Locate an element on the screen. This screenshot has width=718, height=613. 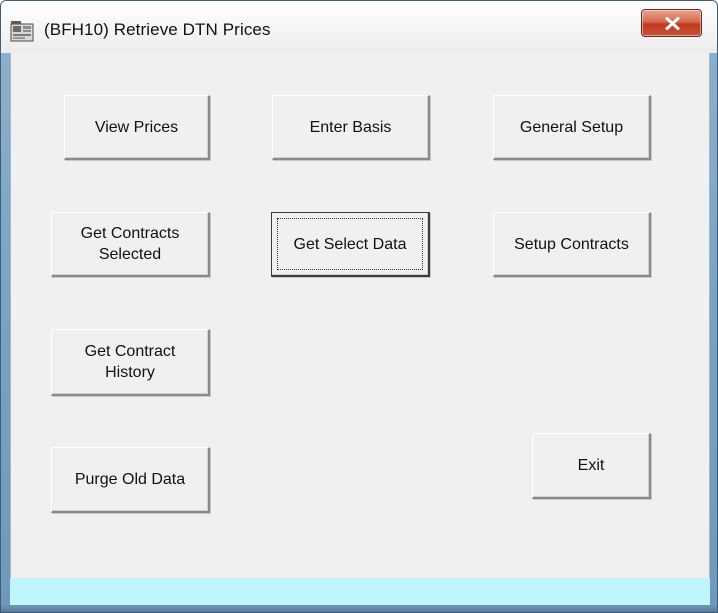
get-contracts-selected-button: Get Contracts Selected is located at coordinates (130, 244).